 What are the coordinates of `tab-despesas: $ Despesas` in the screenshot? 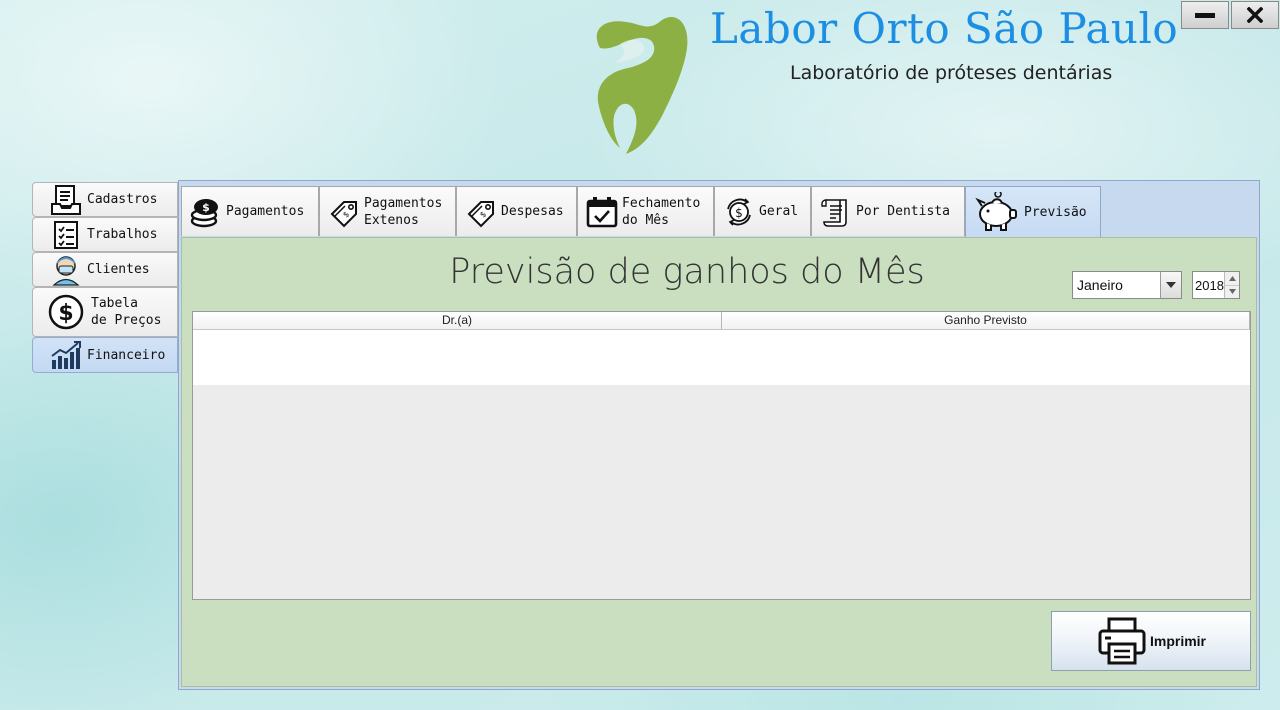 It's located at (516, 211).